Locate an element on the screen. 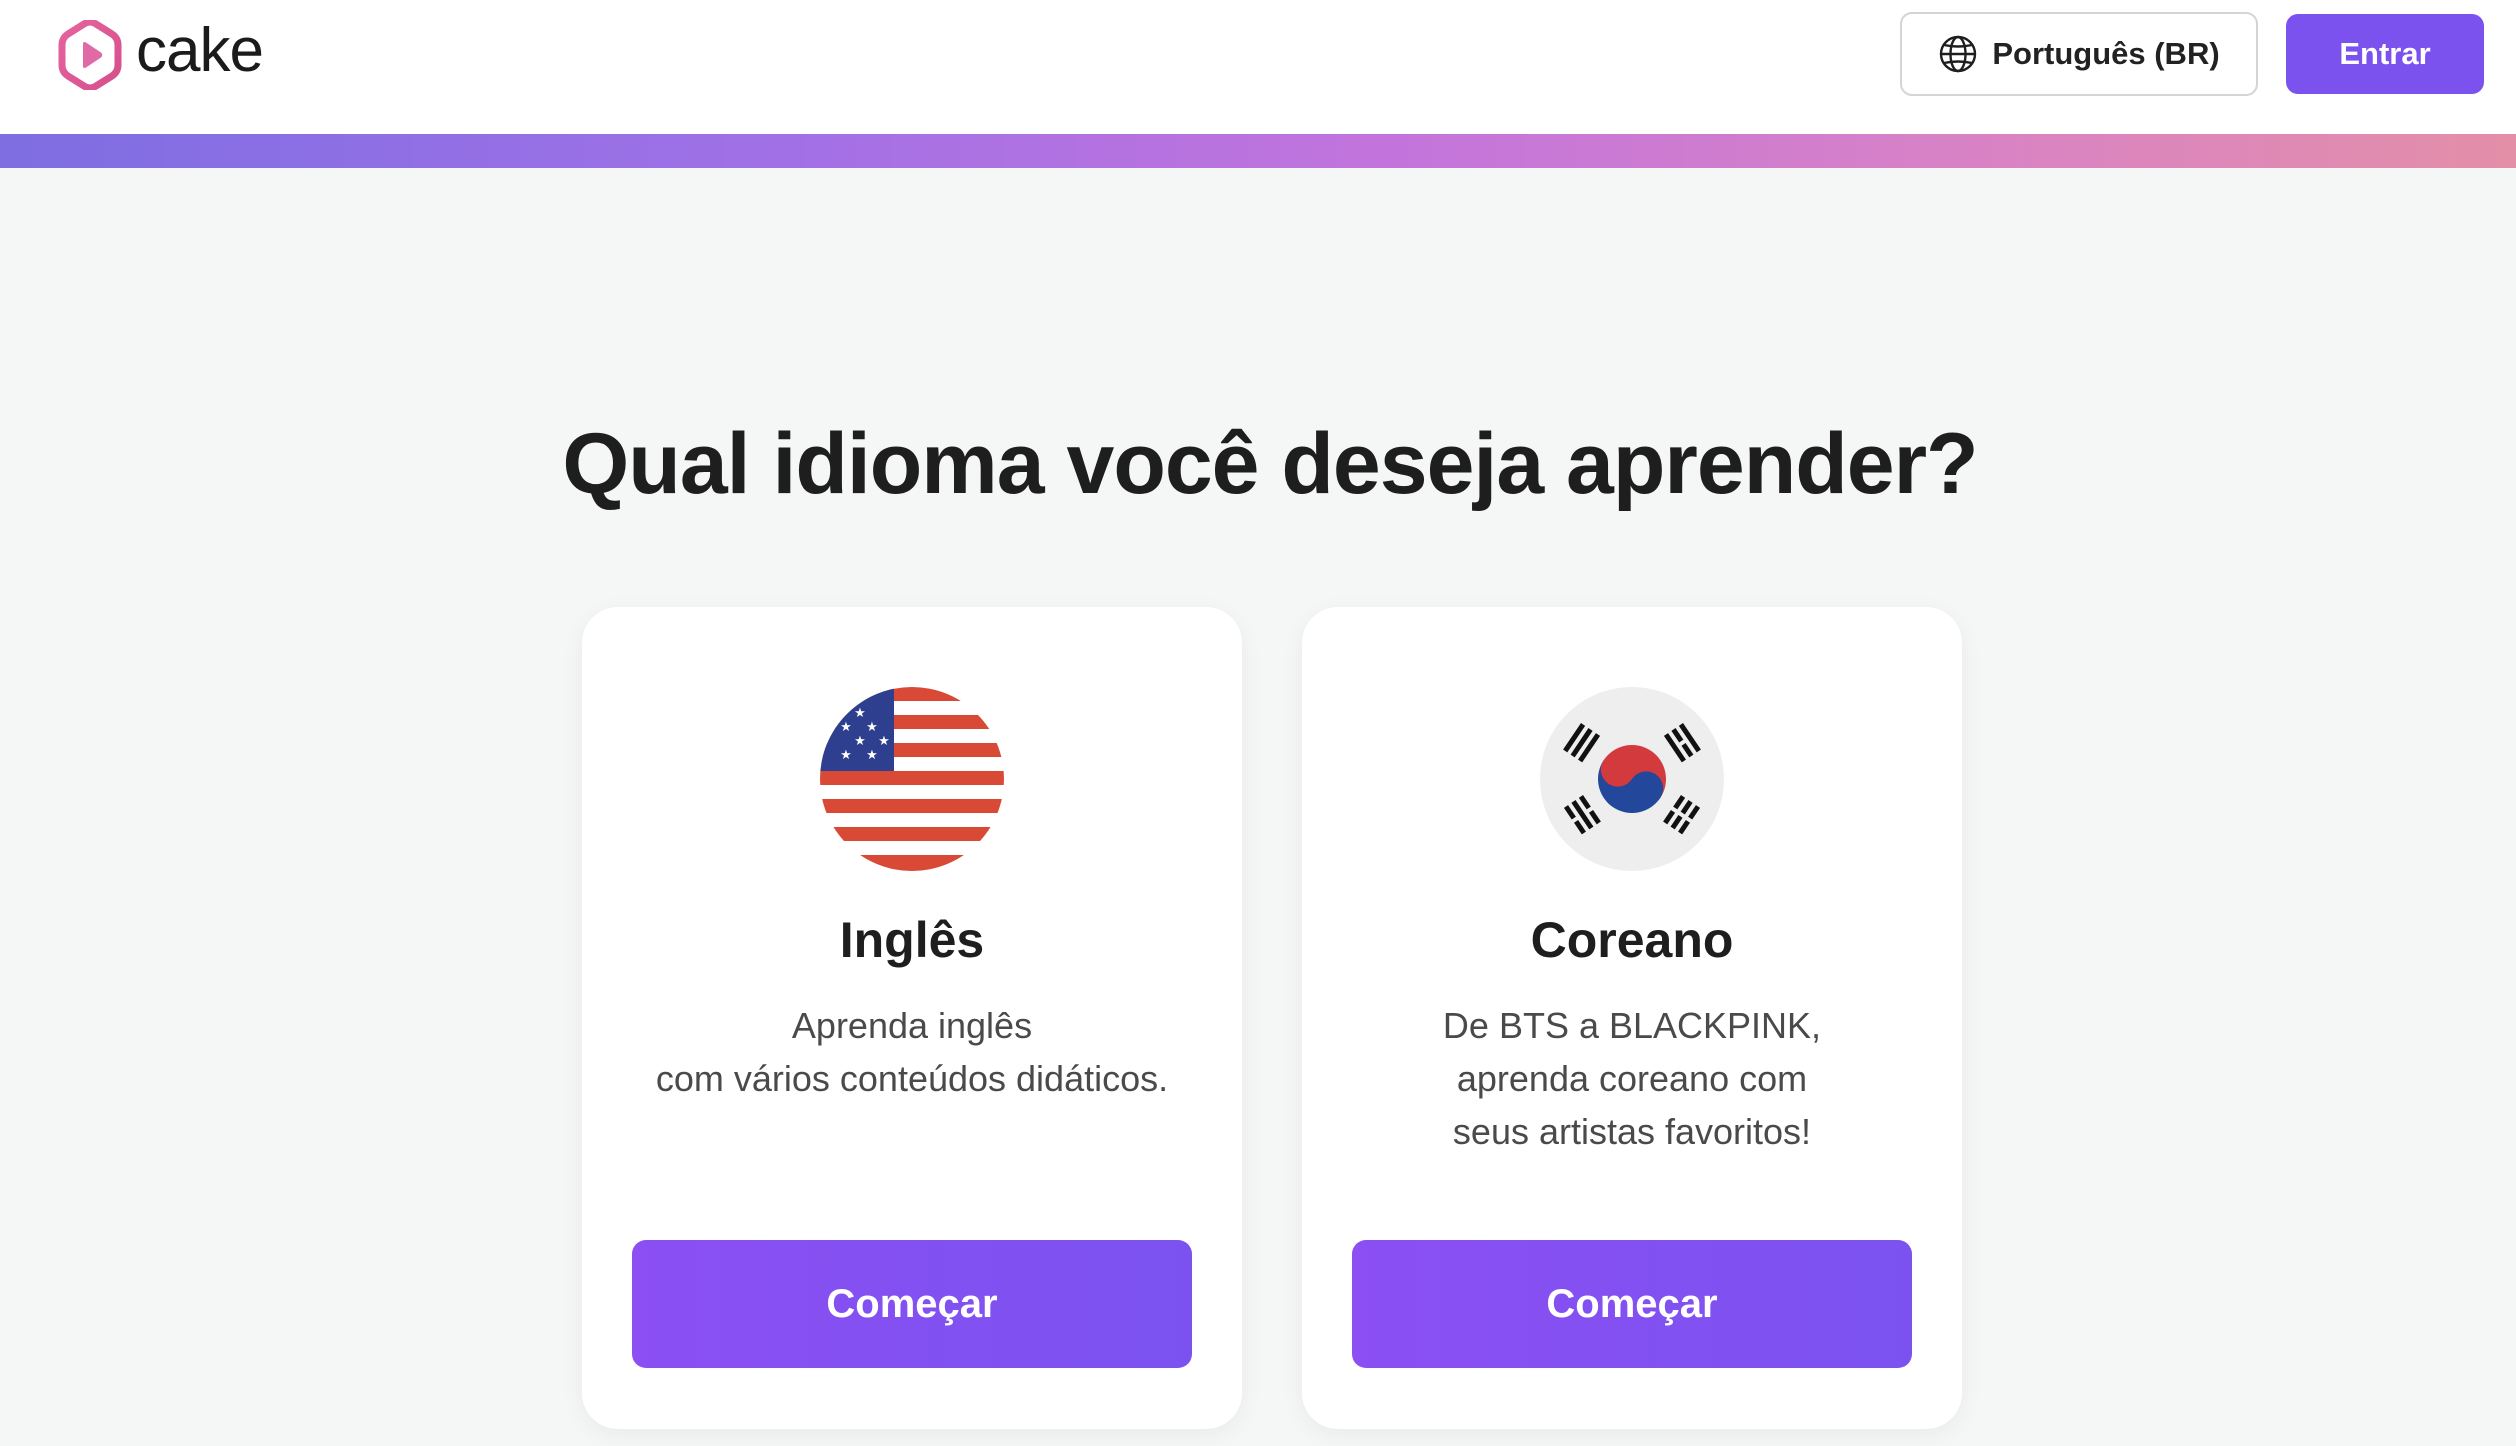 The width and height of the screenshot is (2516, 1446). us-flag-icon: ★ ★ ★ ★ ★ ★ ★ is located at coordinates (912, 779).